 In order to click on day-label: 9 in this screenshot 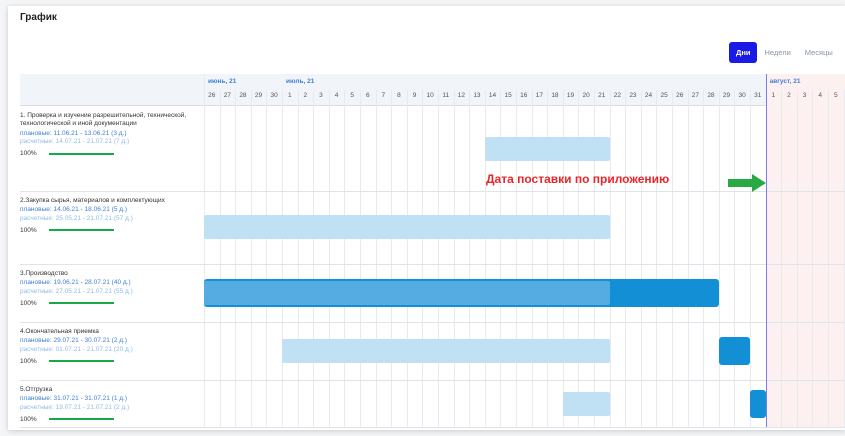, I will do `click(414, 95)`.